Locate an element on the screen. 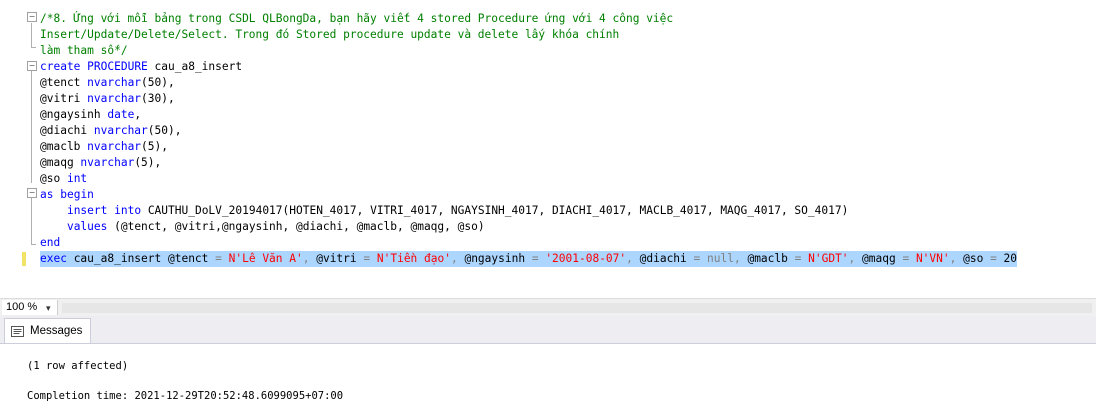 The height and width of the screenshot is (414, 1096). zoom-dropdown: 100 % ▾ is located at coordinates (30, 307).